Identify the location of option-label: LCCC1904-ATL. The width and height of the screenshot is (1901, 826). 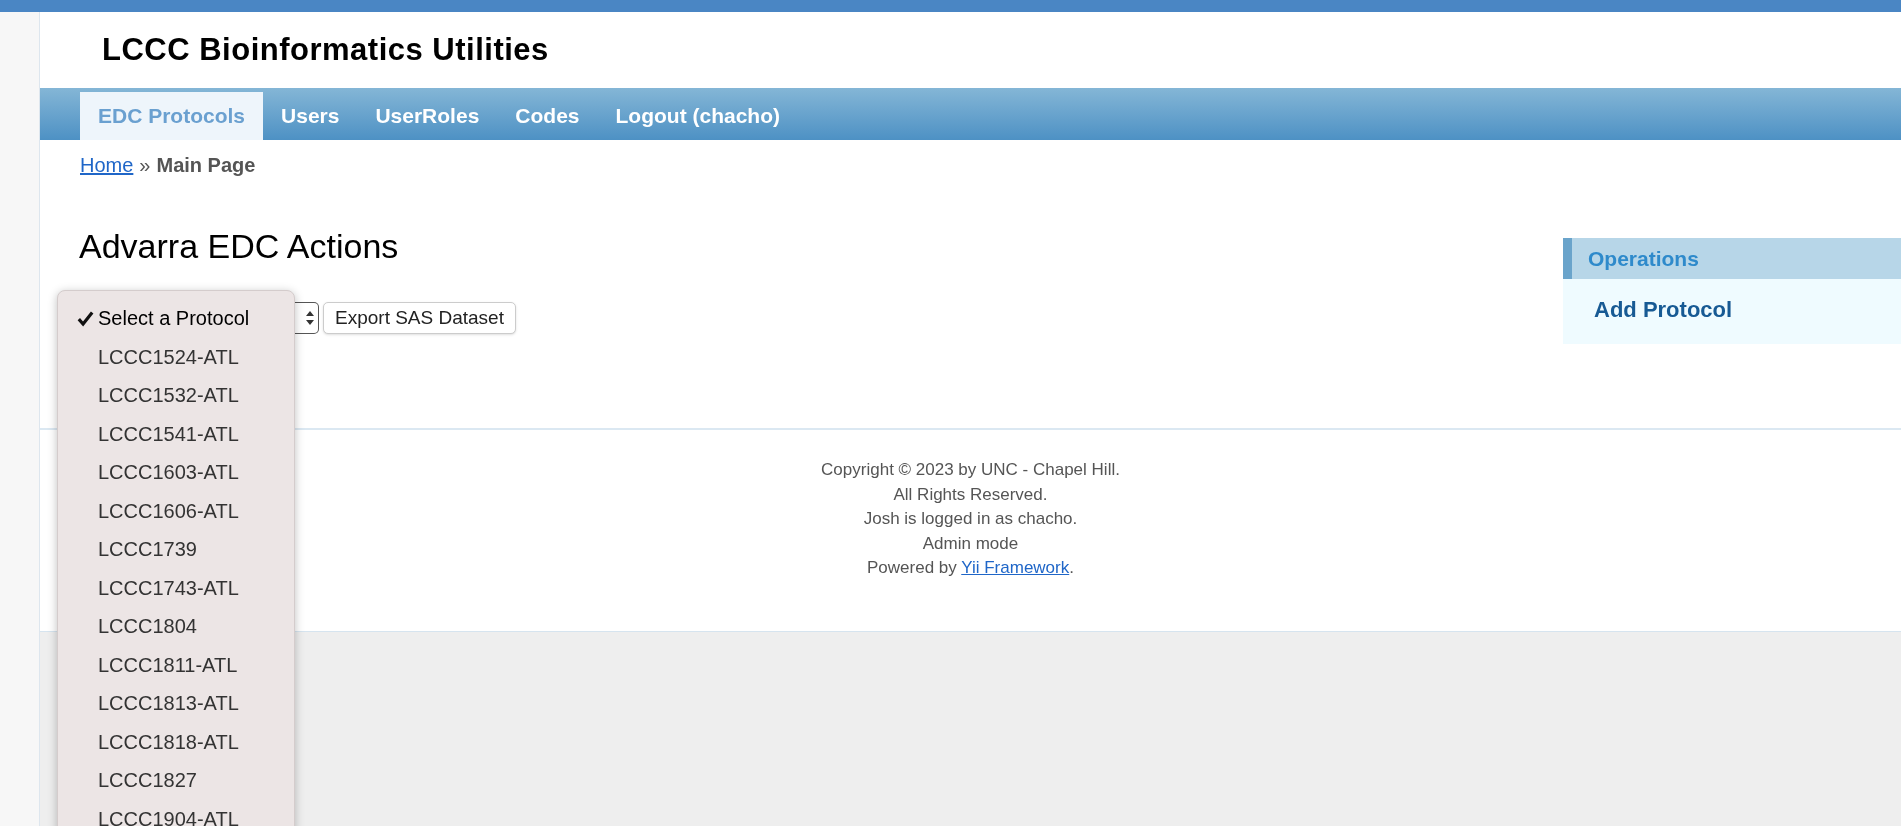
(168, 816).